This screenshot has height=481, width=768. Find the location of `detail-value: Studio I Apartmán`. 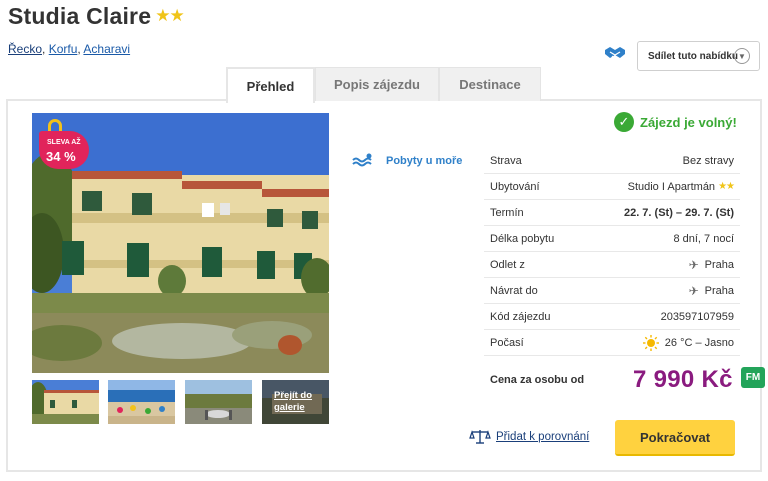

detail-value: Studio I Apartmán is located at coordinates (671, 186).